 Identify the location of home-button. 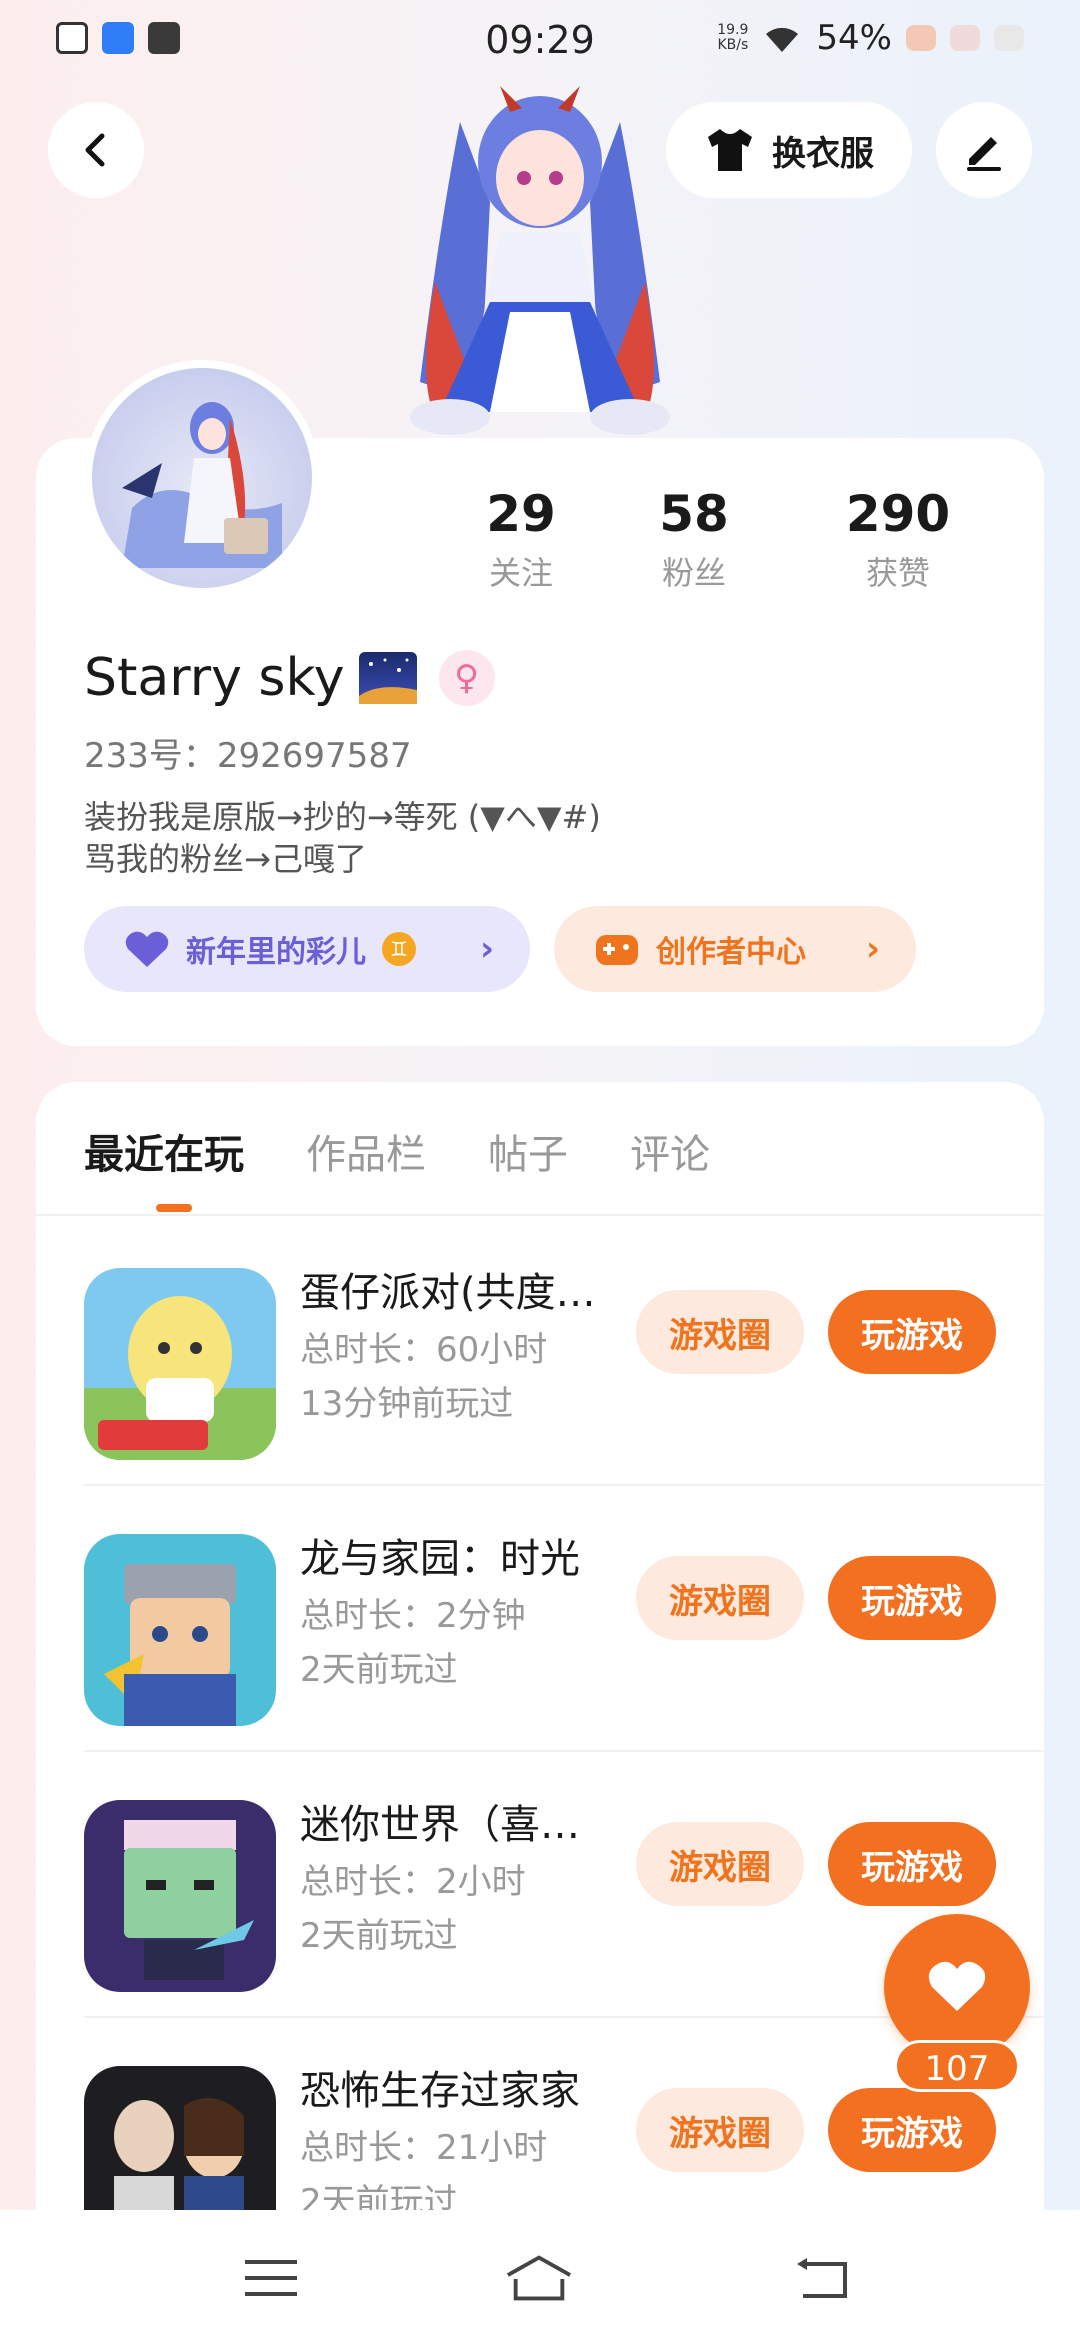
(539, 2278).